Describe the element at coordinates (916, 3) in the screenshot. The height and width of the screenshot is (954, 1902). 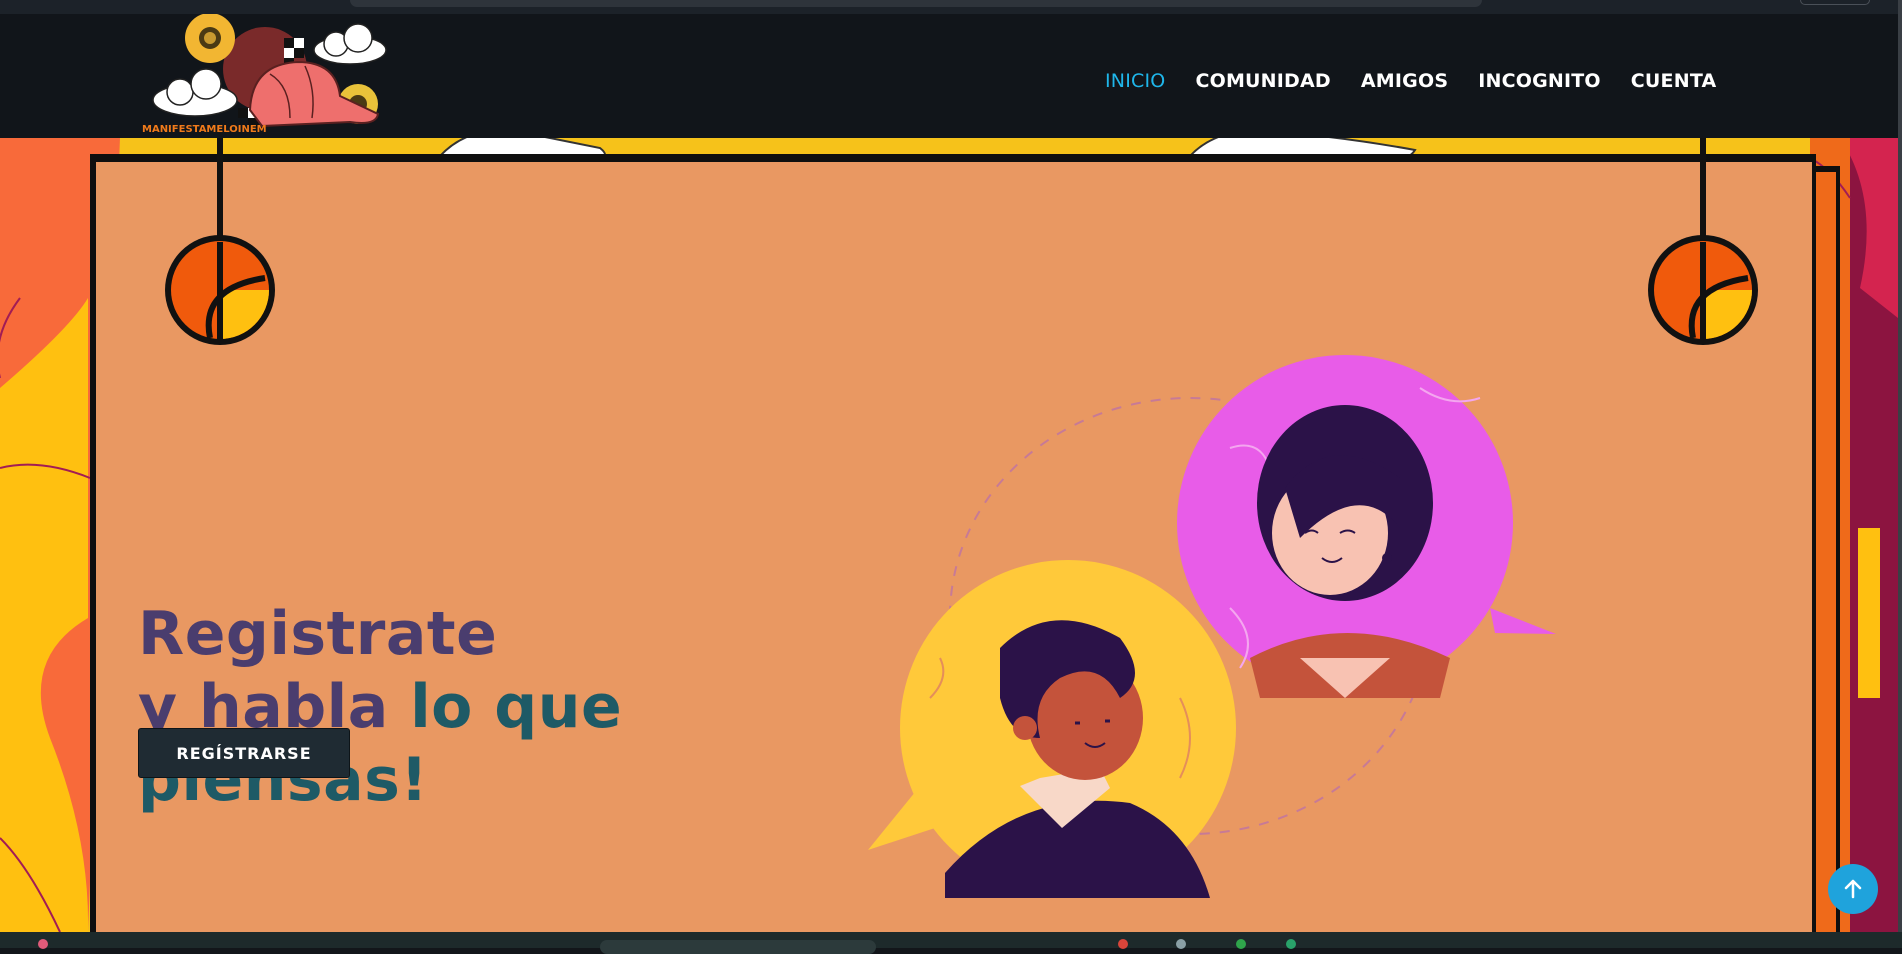
I see `browser-address-bar` at that location.